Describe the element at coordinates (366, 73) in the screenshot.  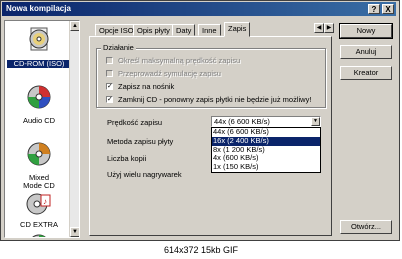
I see `wizard-button: Kreator` at that location.